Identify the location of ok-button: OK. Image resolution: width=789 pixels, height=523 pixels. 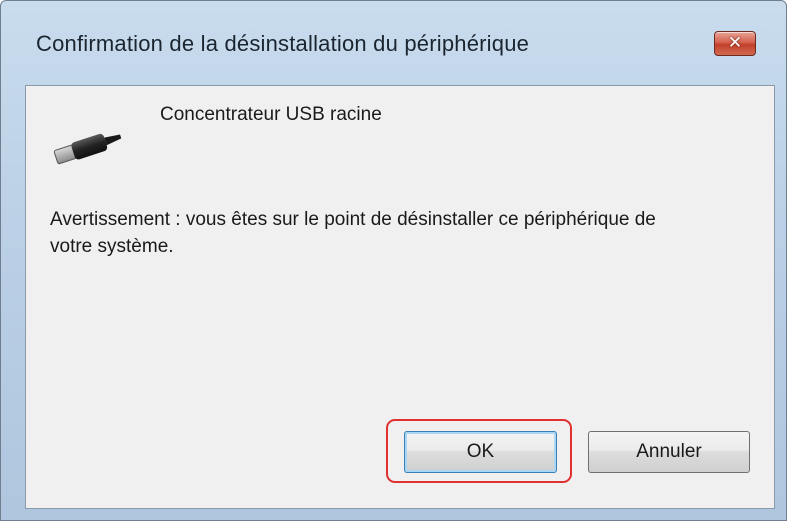
(480, 452).